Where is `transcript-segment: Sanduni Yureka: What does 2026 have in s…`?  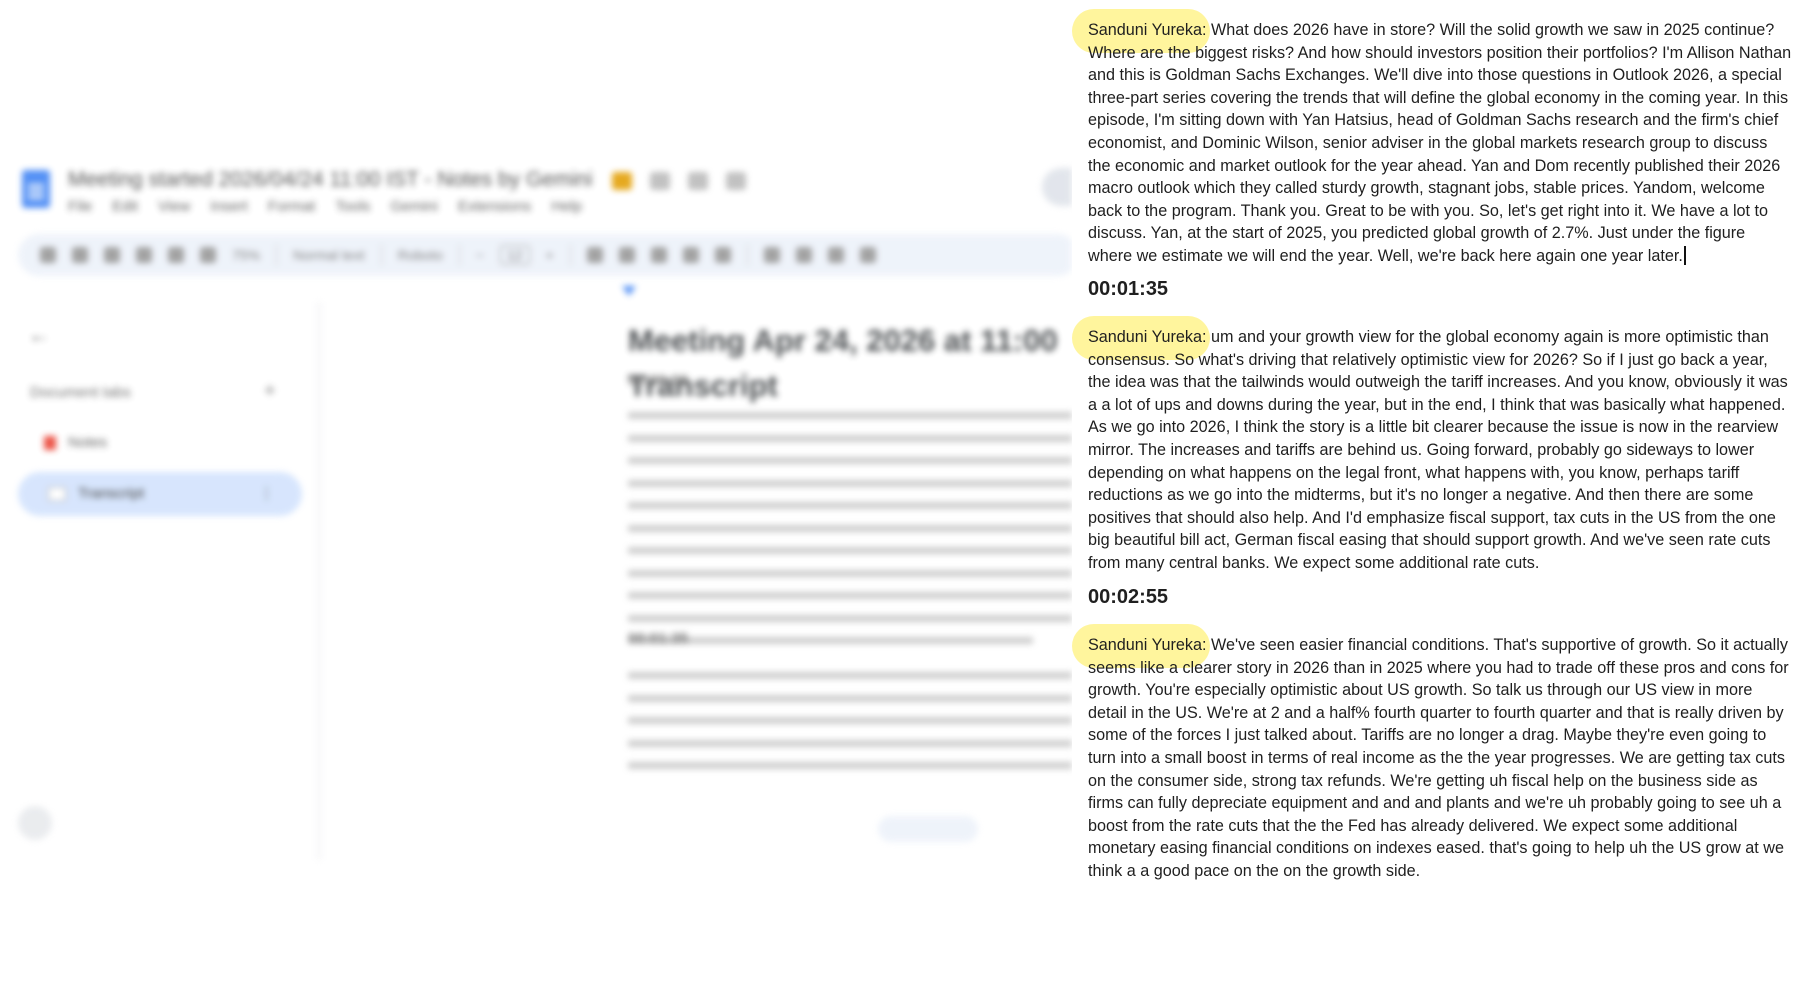
transcript-segment: Sanduni Yureka: What does 2026 have in s… is located at coordinates (1432, 138).